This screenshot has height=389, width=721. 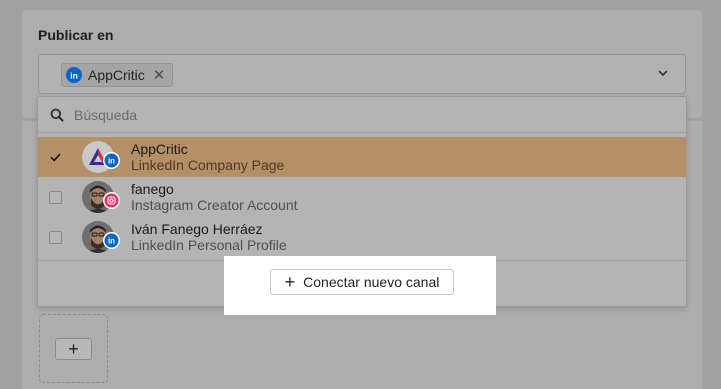 What do you see at coordinates (197, 228) in the screenshot?
I see `channel-name: Iván Fanego Herráez` at bounding box center [197, 228].